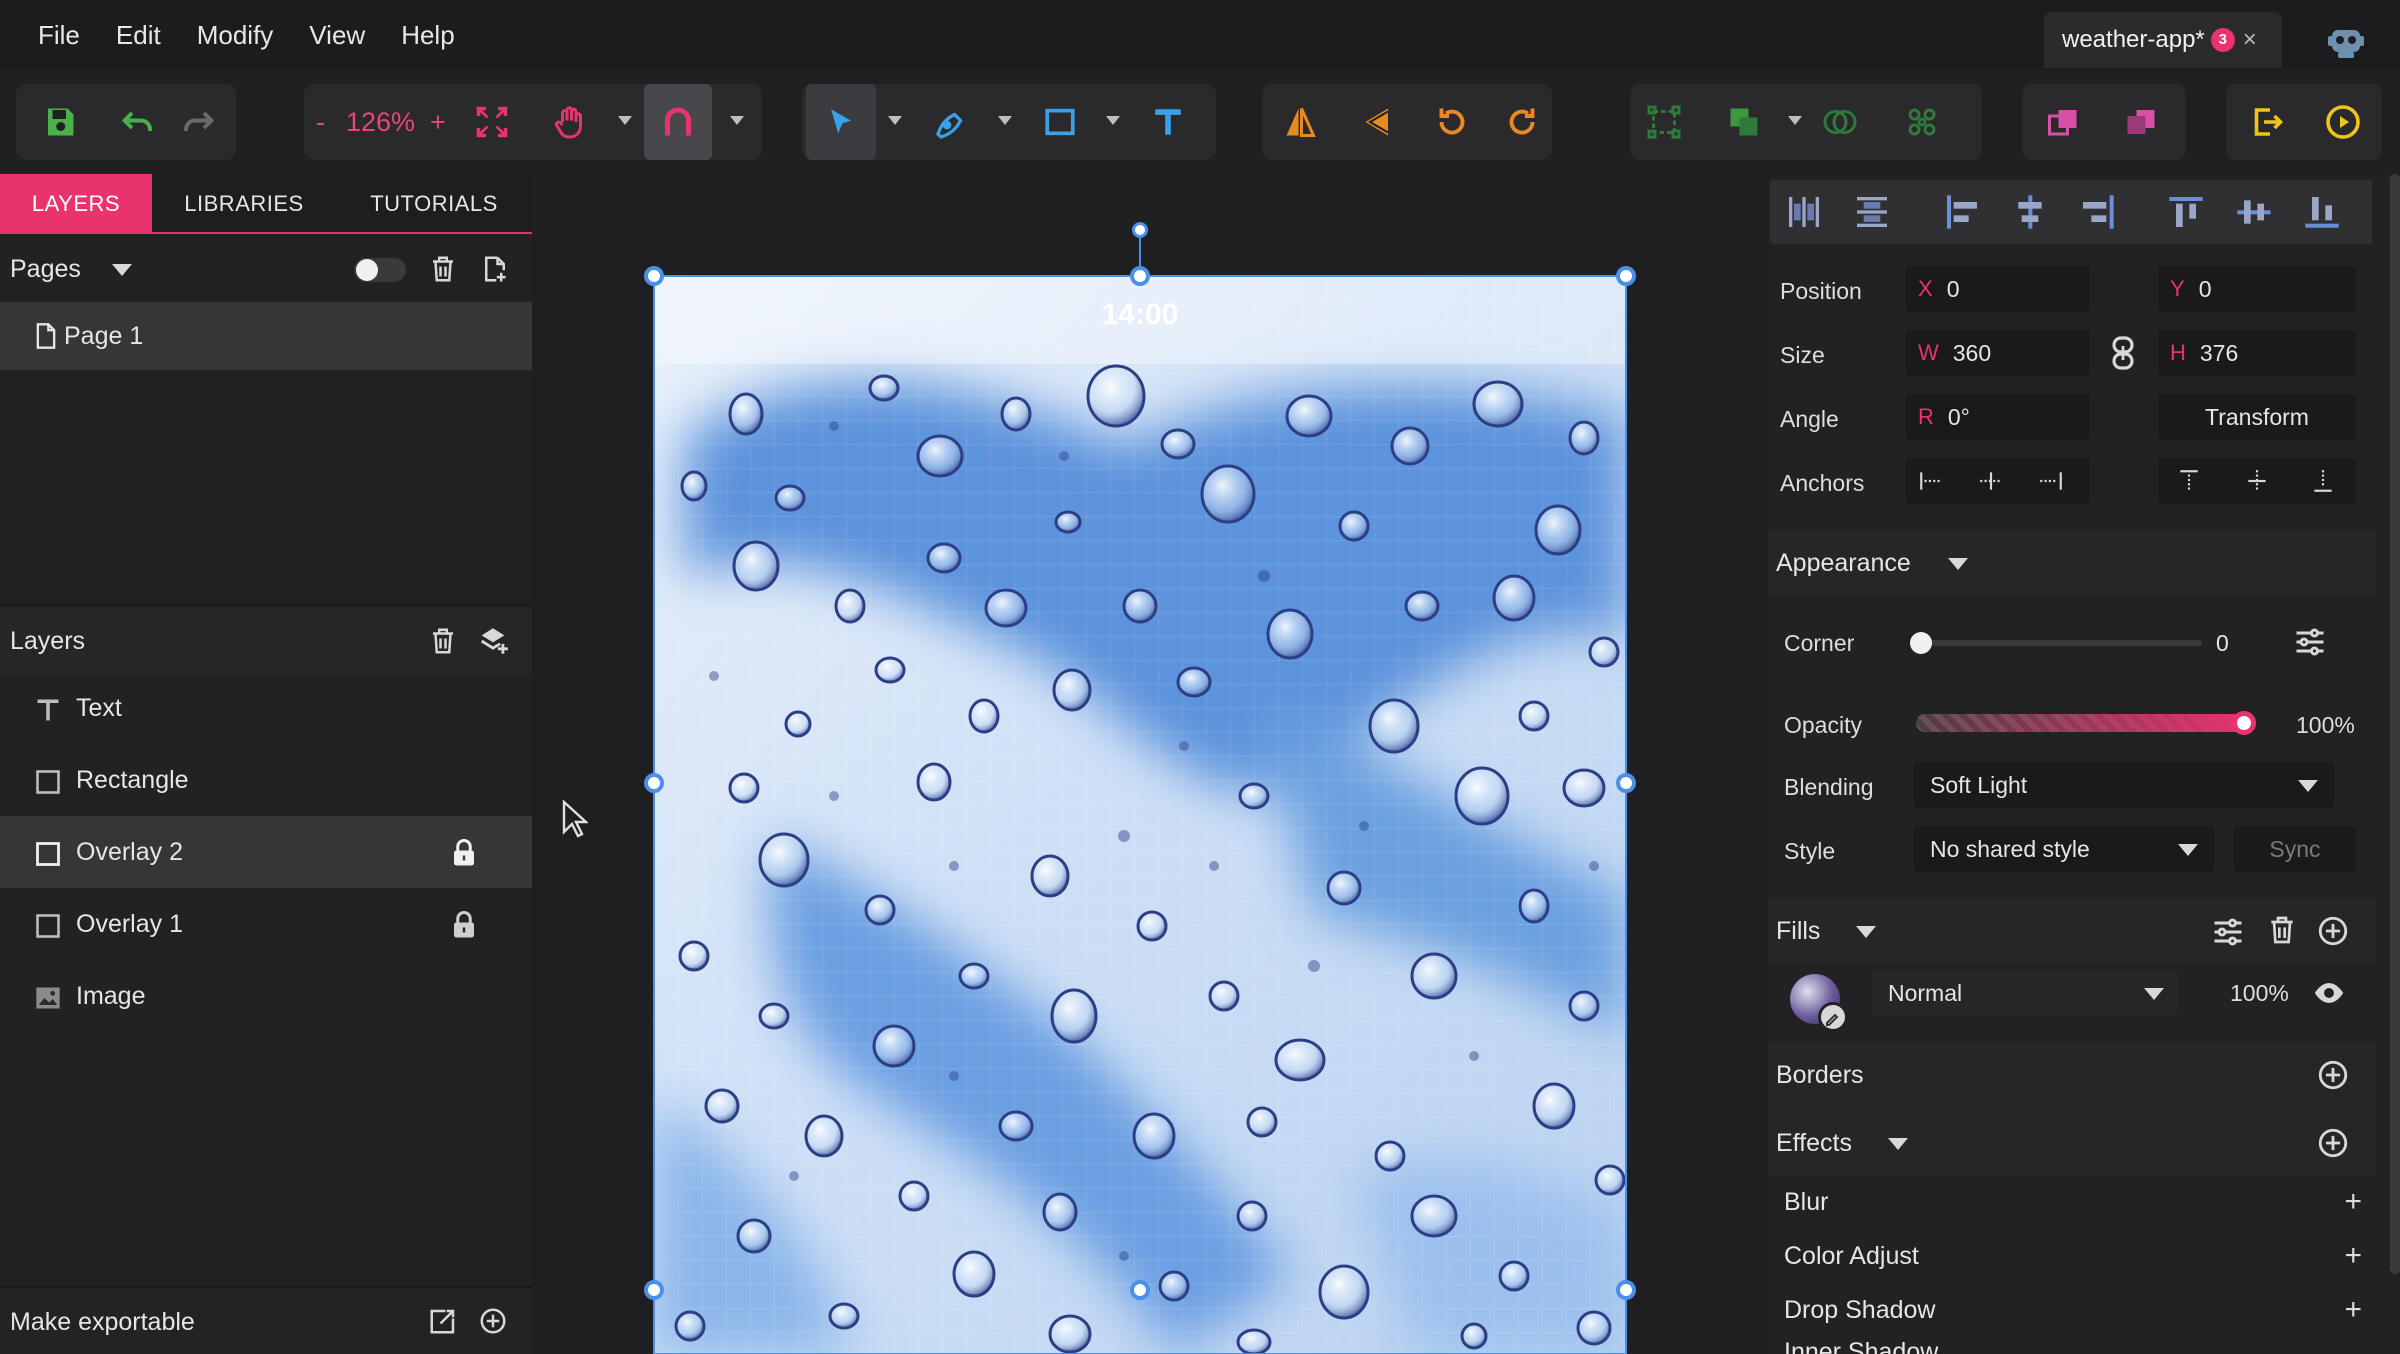 The image size is (2400, 1354). What do you see at coordinates (434, 204) in the screenshot?
I see `tab-tutorials: TUTORIALS` at bounding box center [434, 204].